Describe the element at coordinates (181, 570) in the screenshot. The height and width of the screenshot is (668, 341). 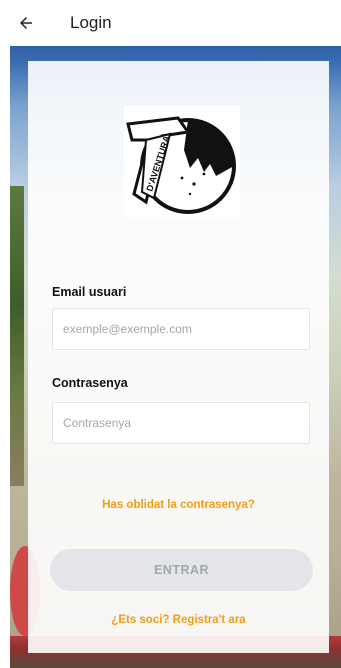
I see `submit-button: ENTRAR` at that location.